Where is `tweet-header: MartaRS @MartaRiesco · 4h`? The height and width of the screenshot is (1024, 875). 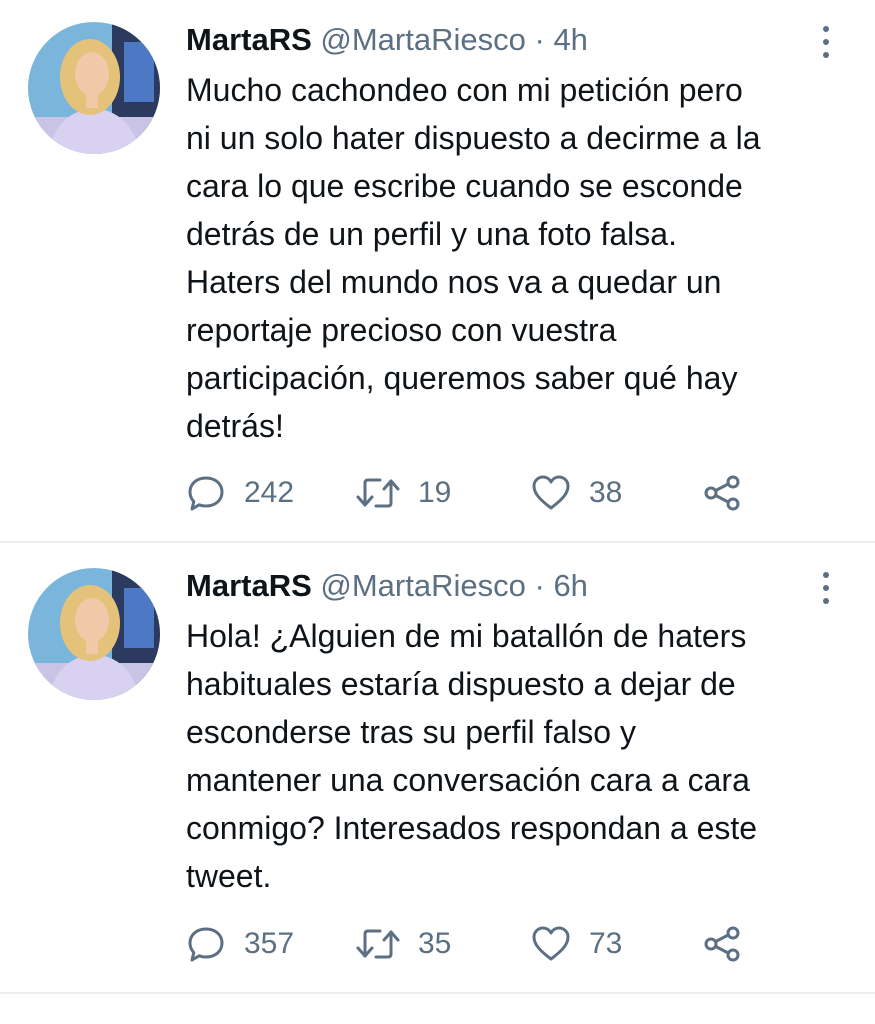 tweet-header: MartaRS @MartaRiesco · 4h is located at coordinates (387, 40).